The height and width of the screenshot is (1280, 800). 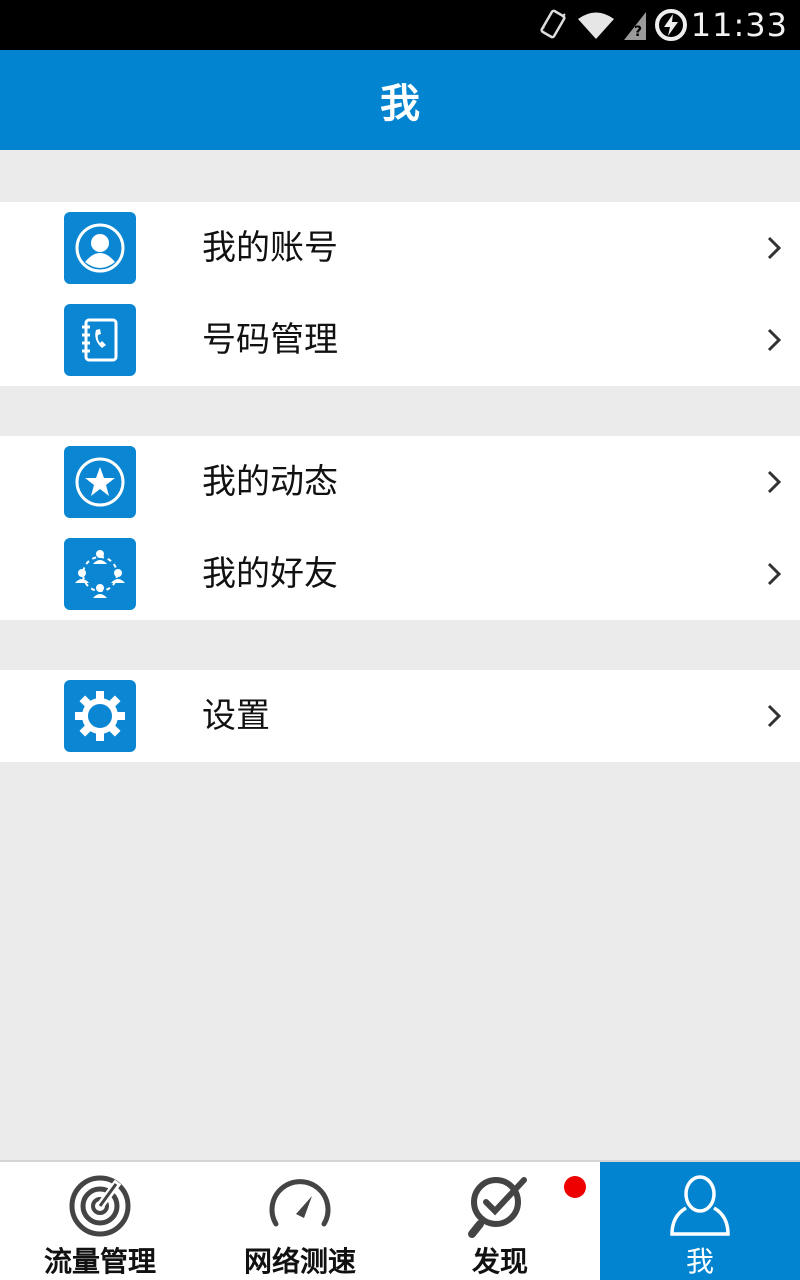 What do you see at coordinates (270, 340) in the screenshot?
I see `menu-item-label: 号码管理` at bounding box center [270, 340].